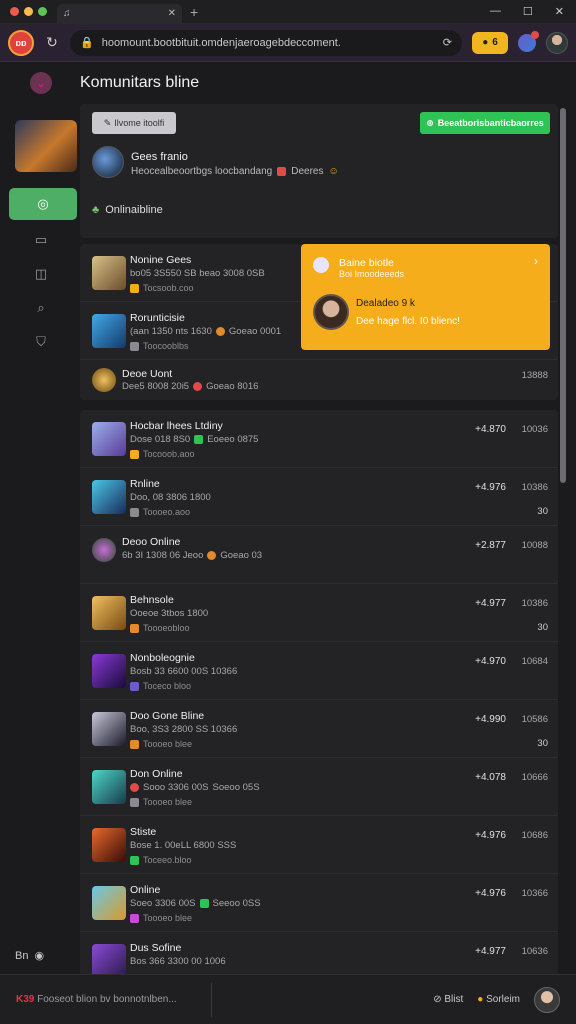 The width and height of the screenshot is (576, 1024). I want to click on brand-logo: ɒɒ, so click(21, 42).